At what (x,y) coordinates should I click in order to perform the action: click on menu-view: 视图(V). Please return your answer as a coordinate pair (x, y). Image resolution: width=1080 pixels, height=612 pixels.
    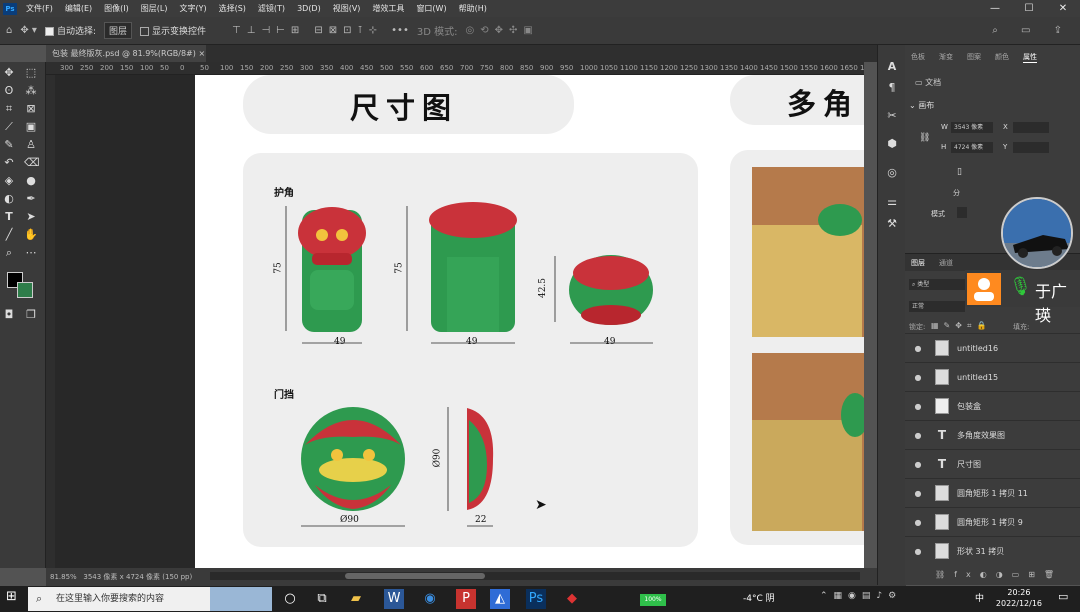
    Looking at the image, I should click on (347, 8).